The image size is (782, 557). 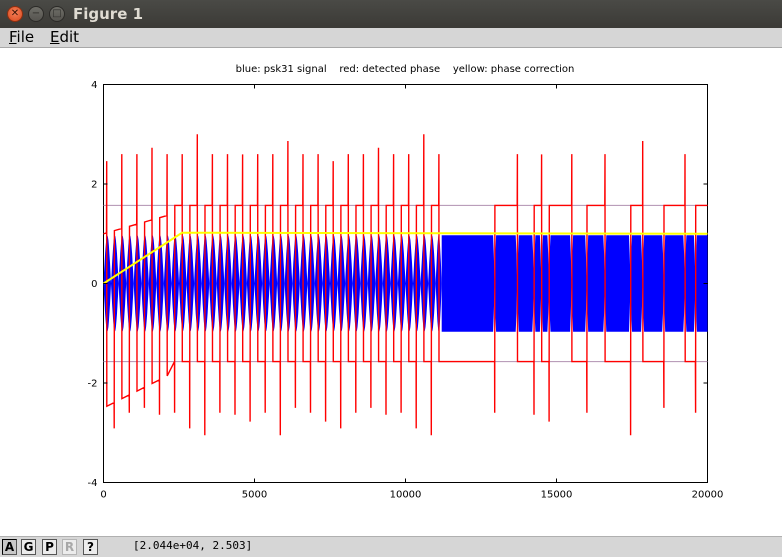 I want to click on signal-carrier-block, so click(x=574, y=283).